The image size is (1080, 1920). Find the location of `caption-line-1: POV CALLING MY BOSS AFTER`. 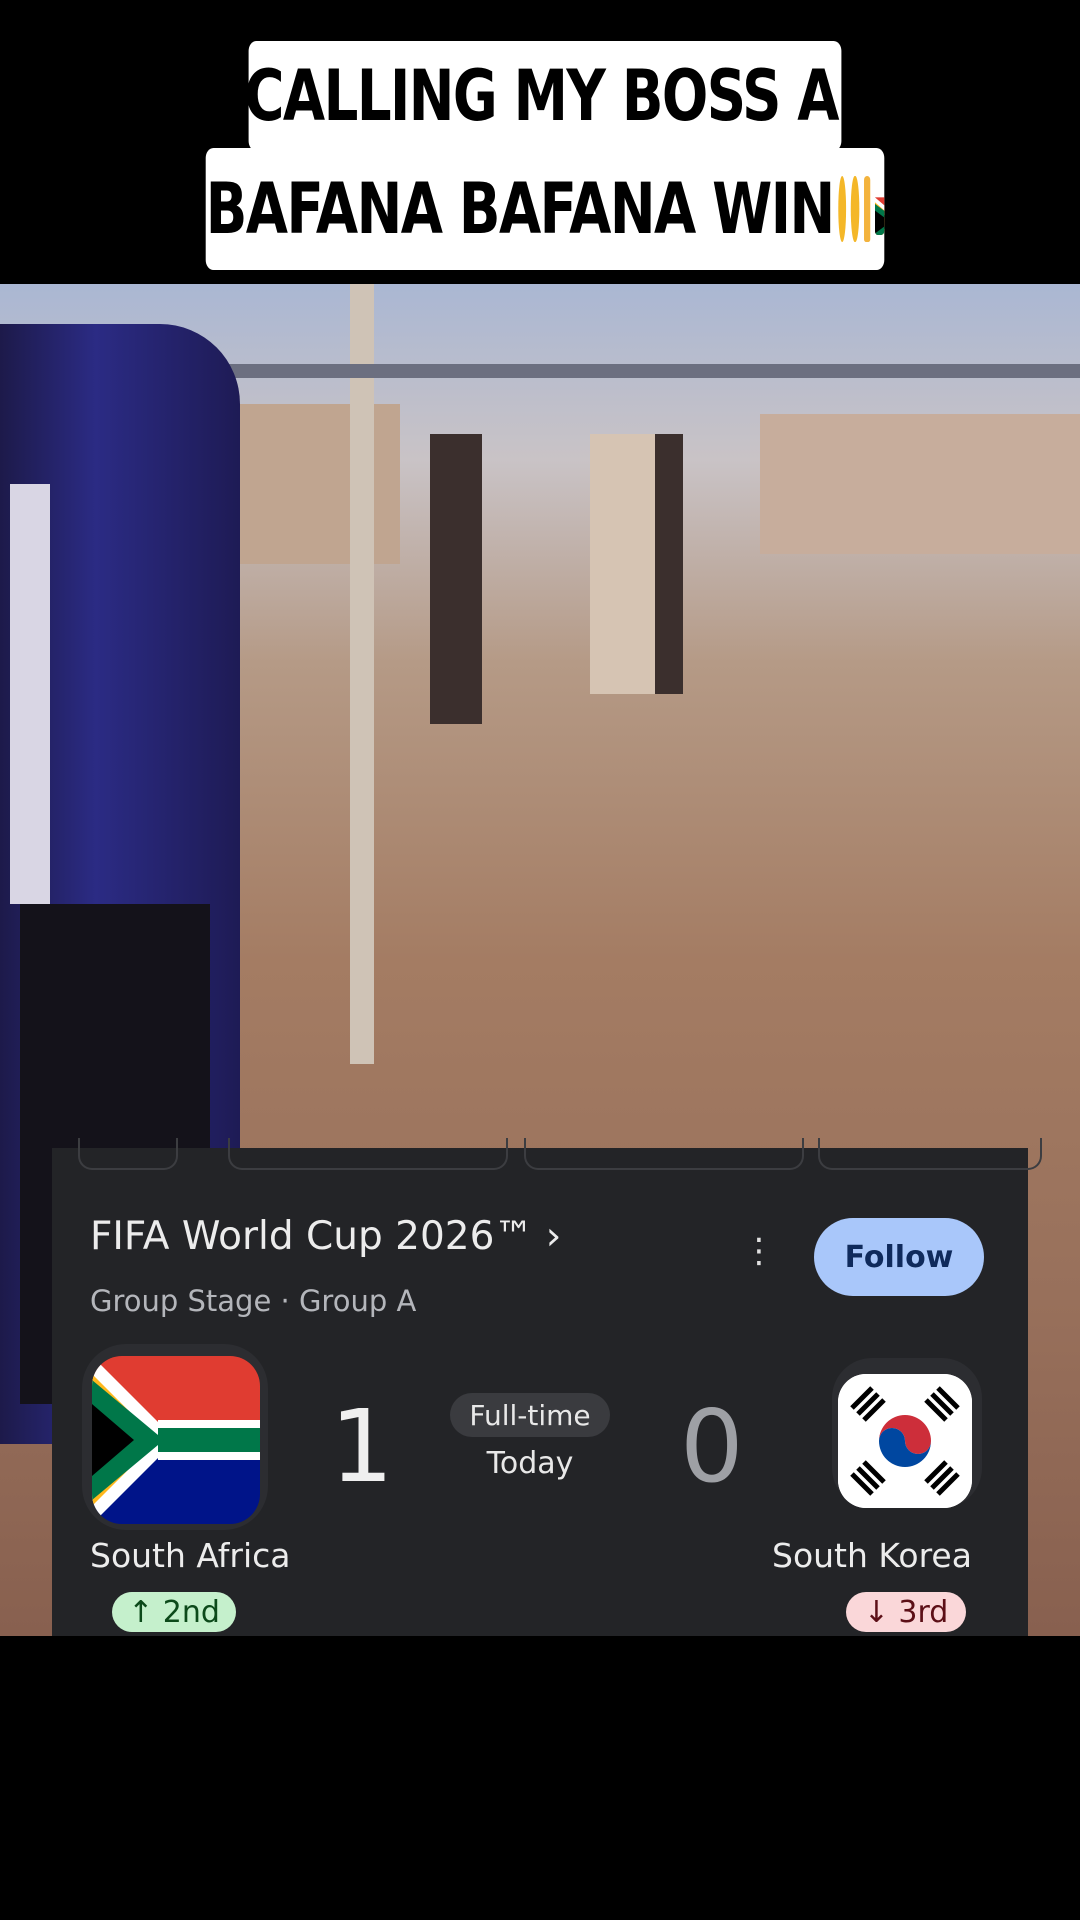

caption-line-1: POV CALLING MY BOSS AFTER is located at coordinates (545, 96).